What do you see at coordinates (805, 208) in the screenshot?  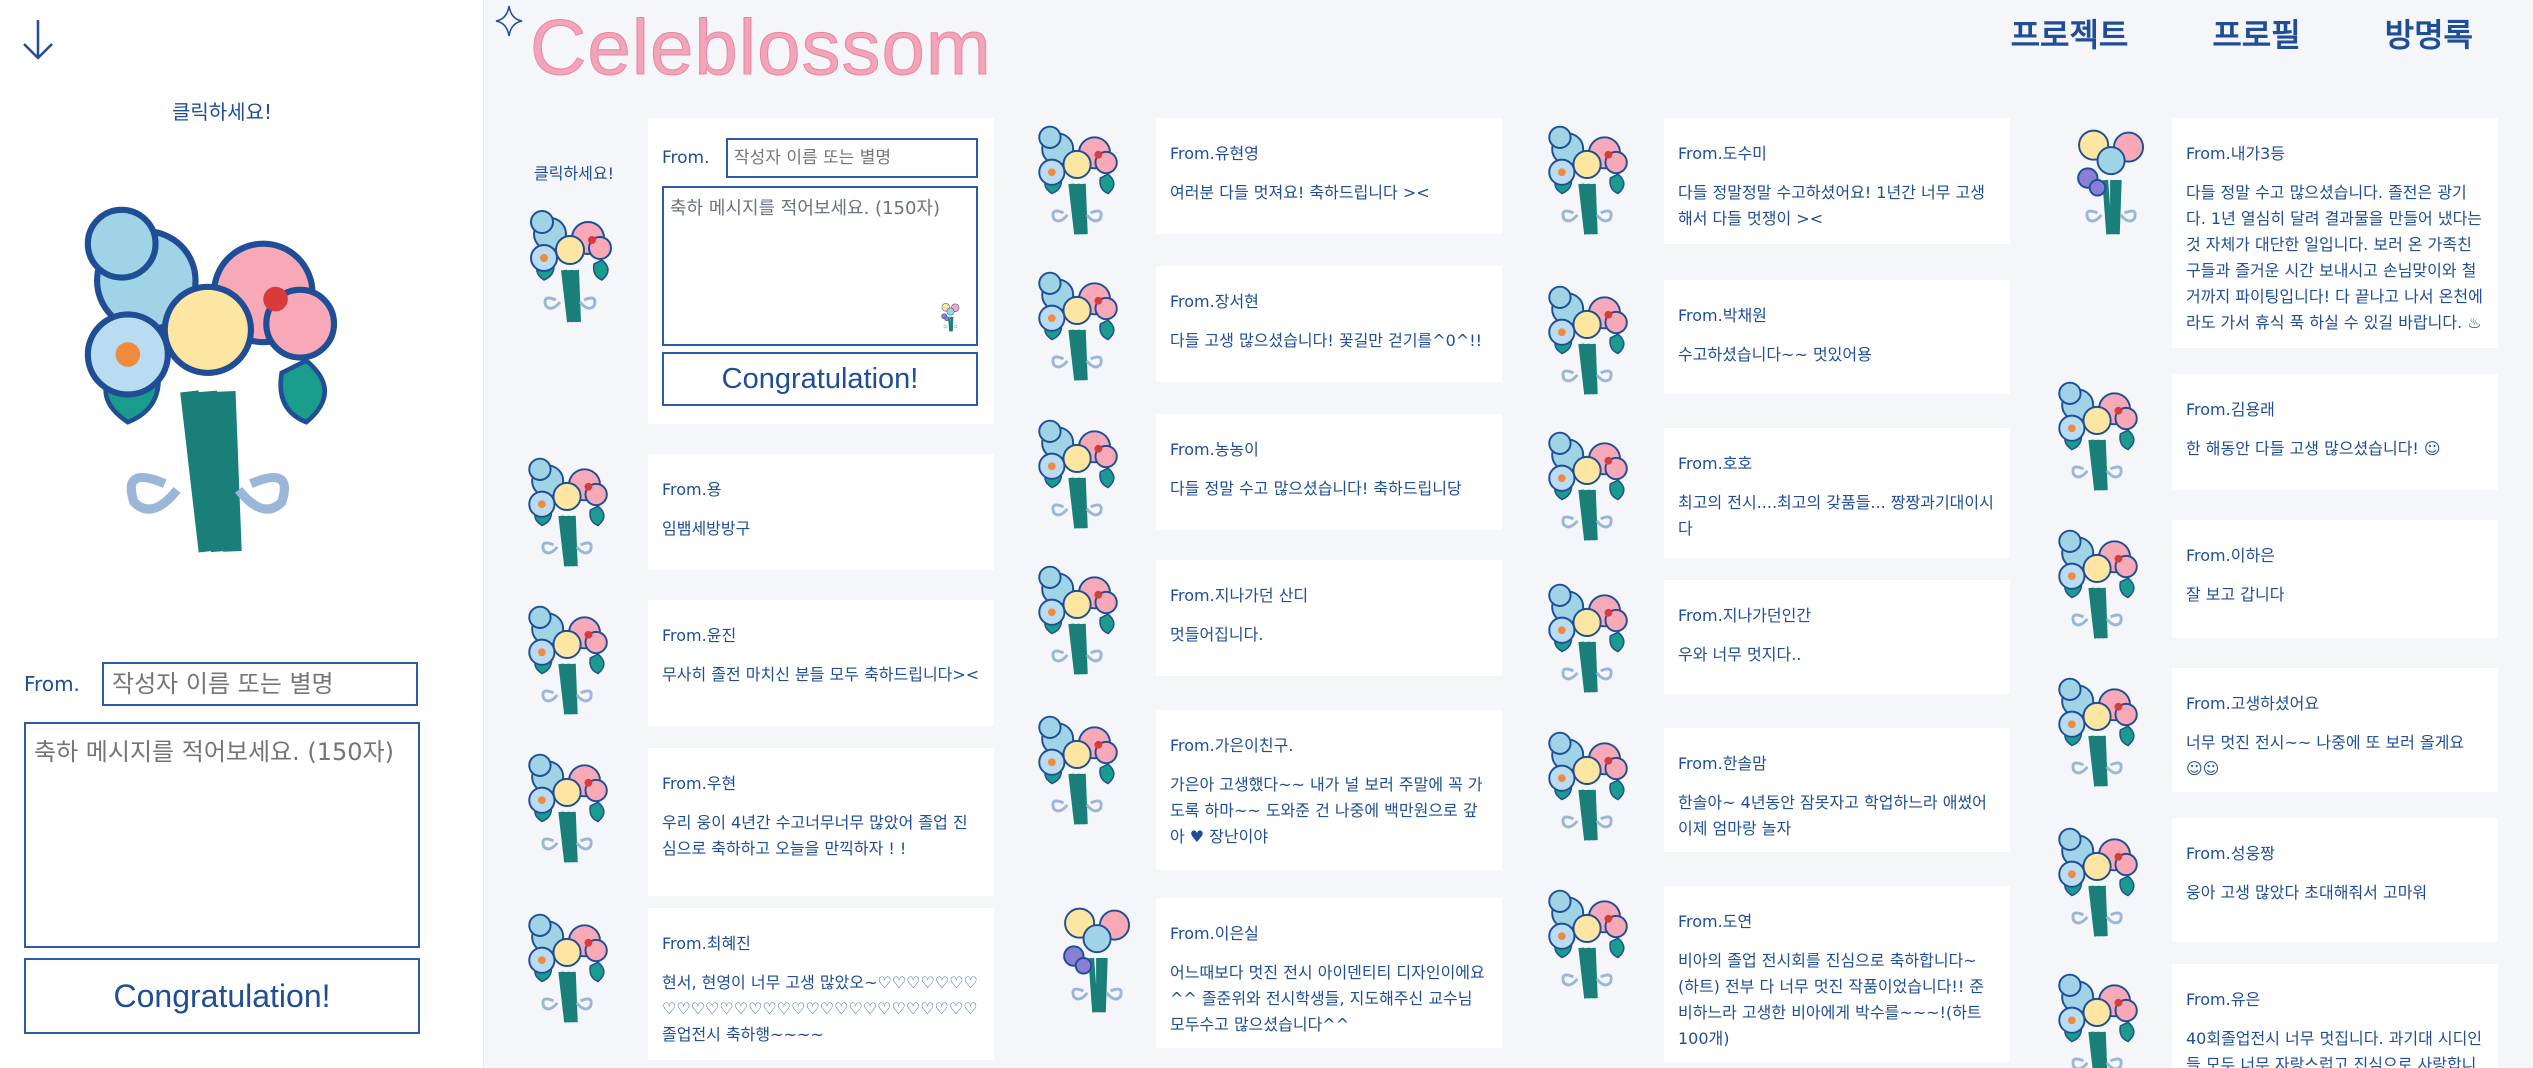 I see `guestbook-message-placeholder: 축하 메시지를 적어보세요. (150자)` at bounding box center [805, 208].